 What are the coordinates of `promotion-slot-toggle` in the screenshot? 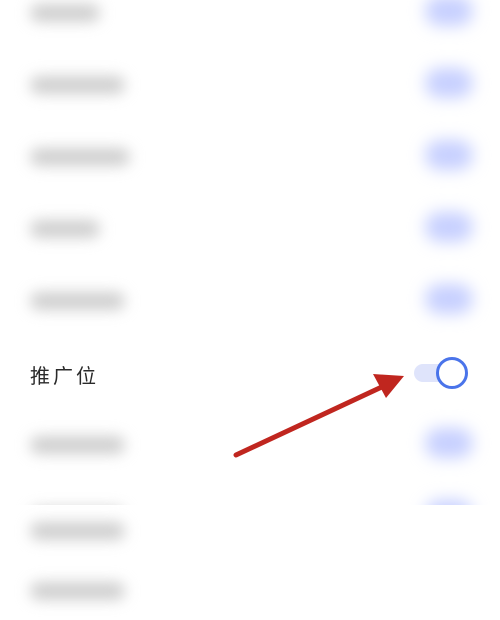 It's located at (441, 373).